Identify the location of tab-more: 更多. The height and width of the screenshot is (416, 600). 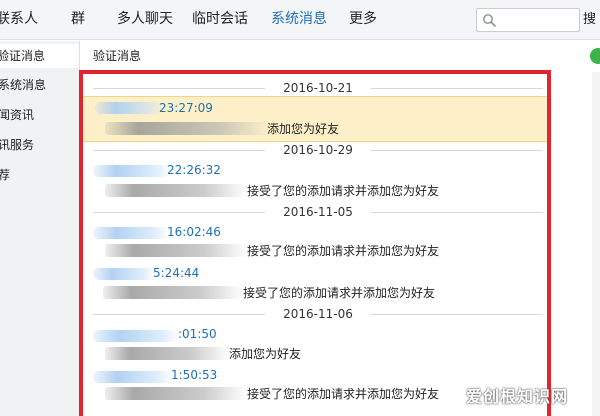
(363, 19).